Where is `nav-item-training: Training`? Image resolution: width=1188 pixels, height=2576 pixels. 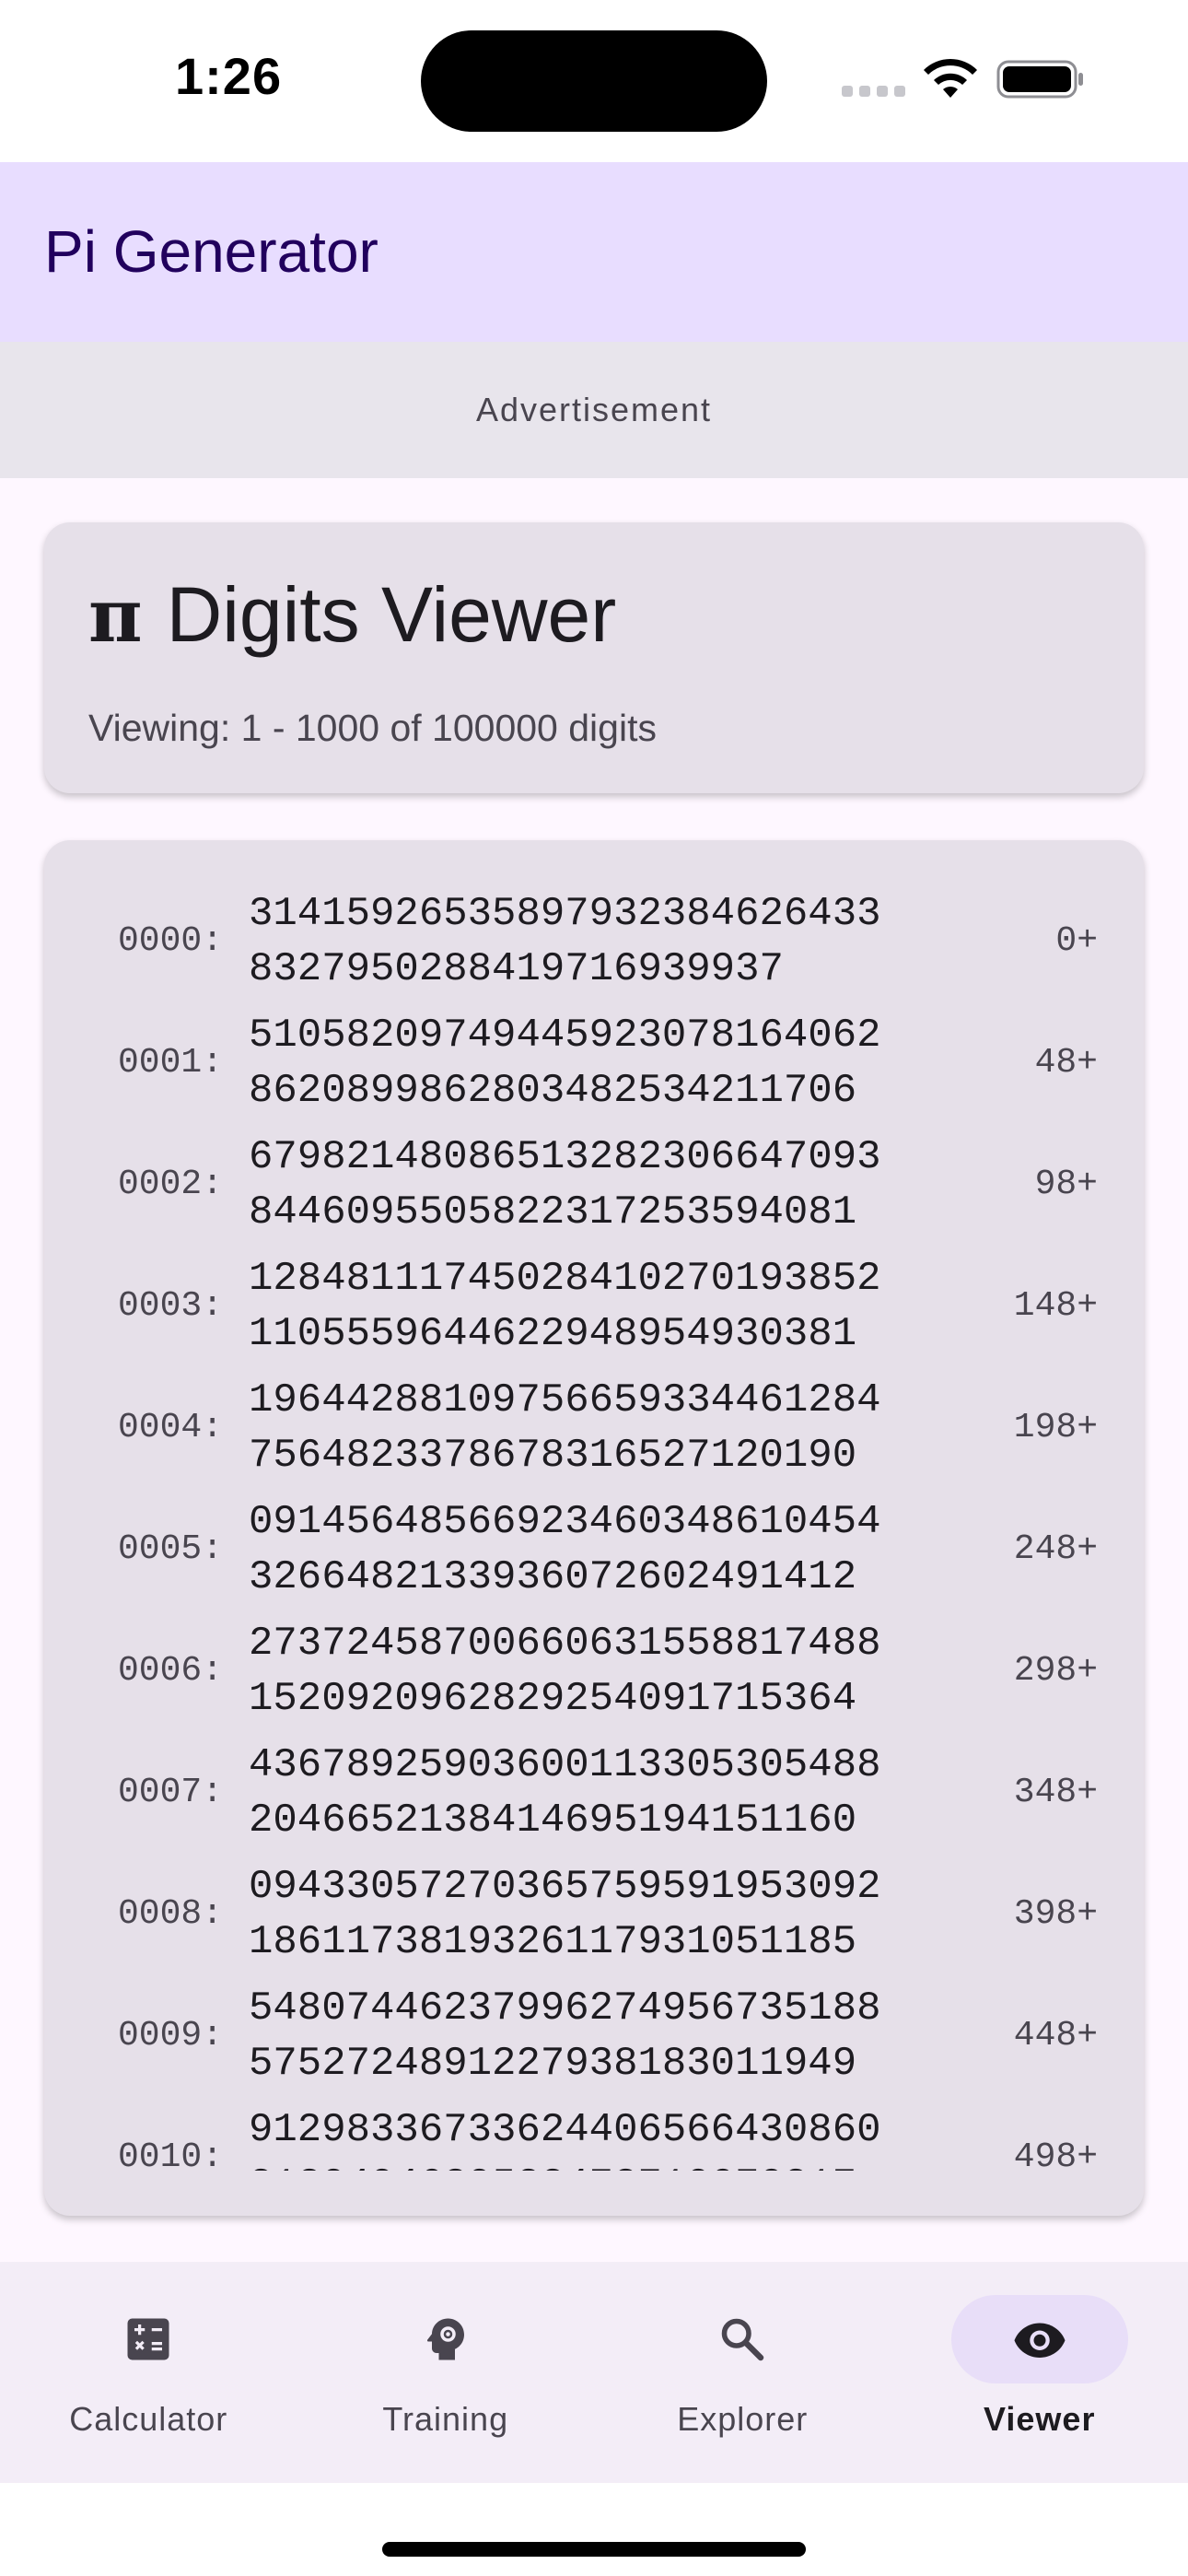 nav-item-training: Training is located at coordinates (446, 2372).